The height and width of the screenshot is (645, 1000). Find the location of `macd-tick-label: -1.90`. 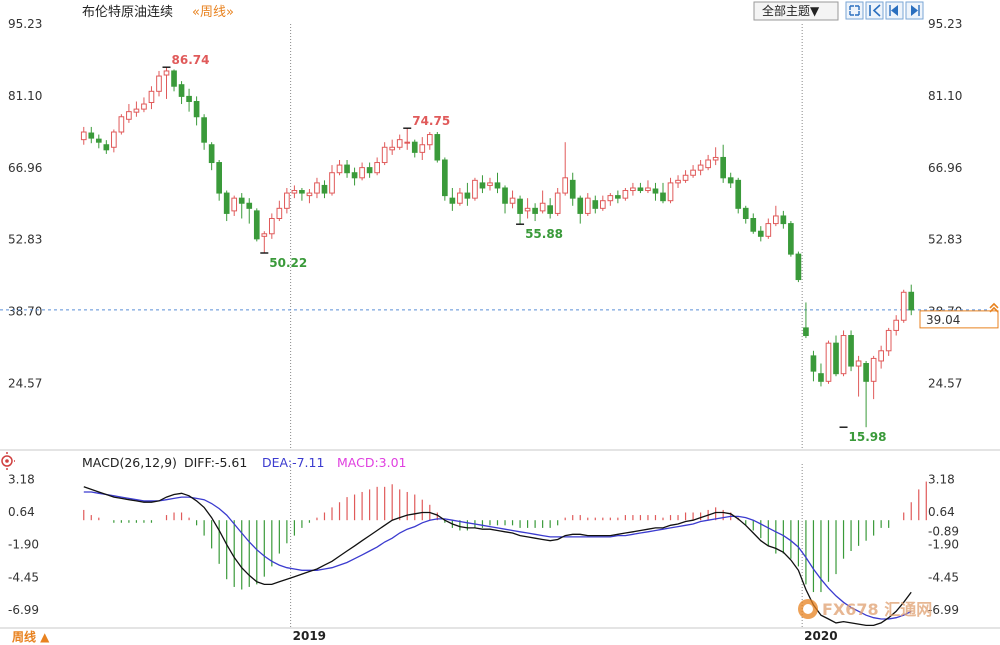

macd-tick-label: -1.90 is located at coordinates (23, 545).